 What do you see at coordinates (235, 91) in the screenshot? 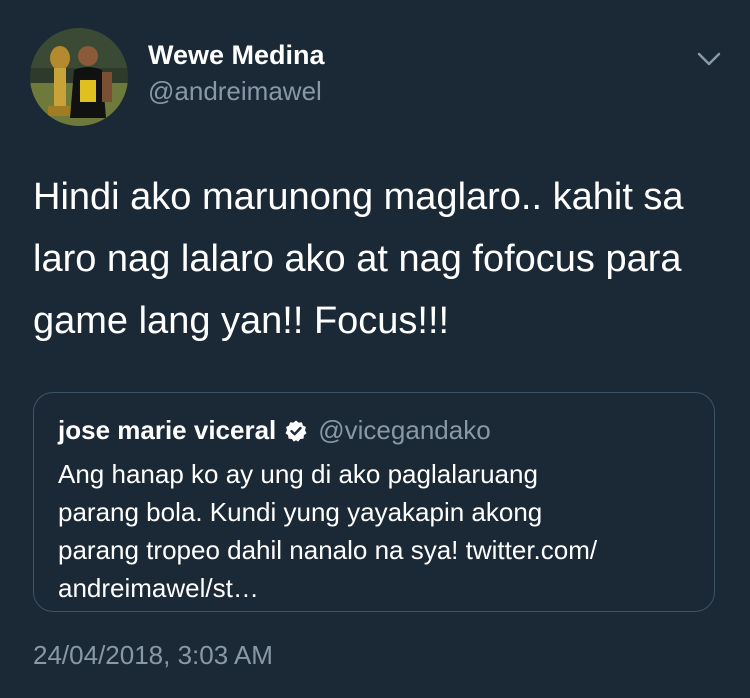
I see `author-handle: @andreimawel` at bounding box center [235, 91].